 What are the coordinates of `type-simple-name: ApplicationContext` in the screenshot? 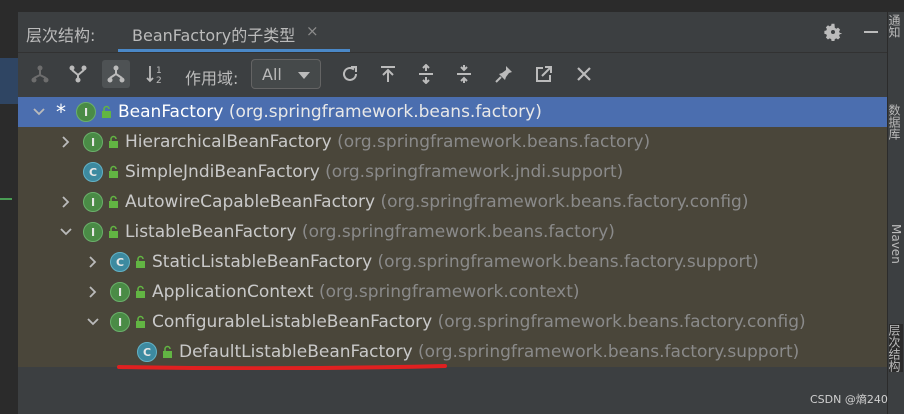 It's located at (233, 292).